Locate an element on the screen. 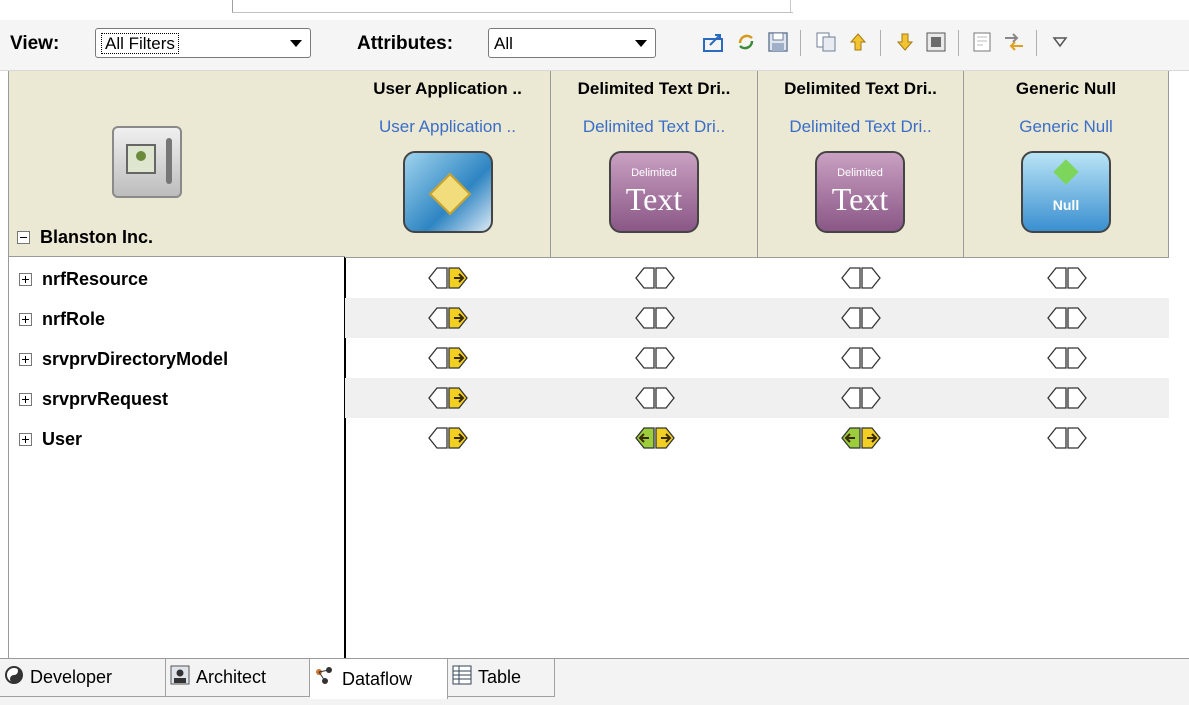 This screenshot has height=705, width=1189. root-node: Blanston Inc. is located at coordinates (85, 237).